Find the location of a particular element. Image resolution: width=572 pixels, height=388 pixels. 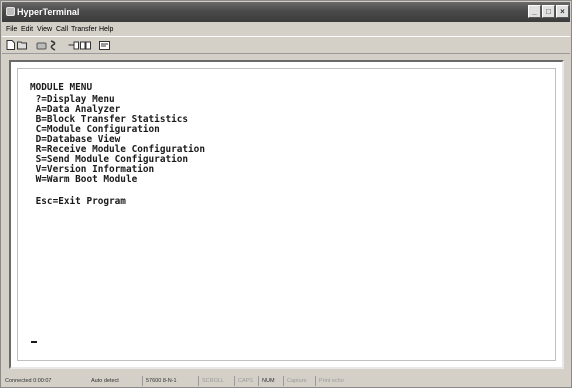

close-button: × is located at coordinates (562, 11).